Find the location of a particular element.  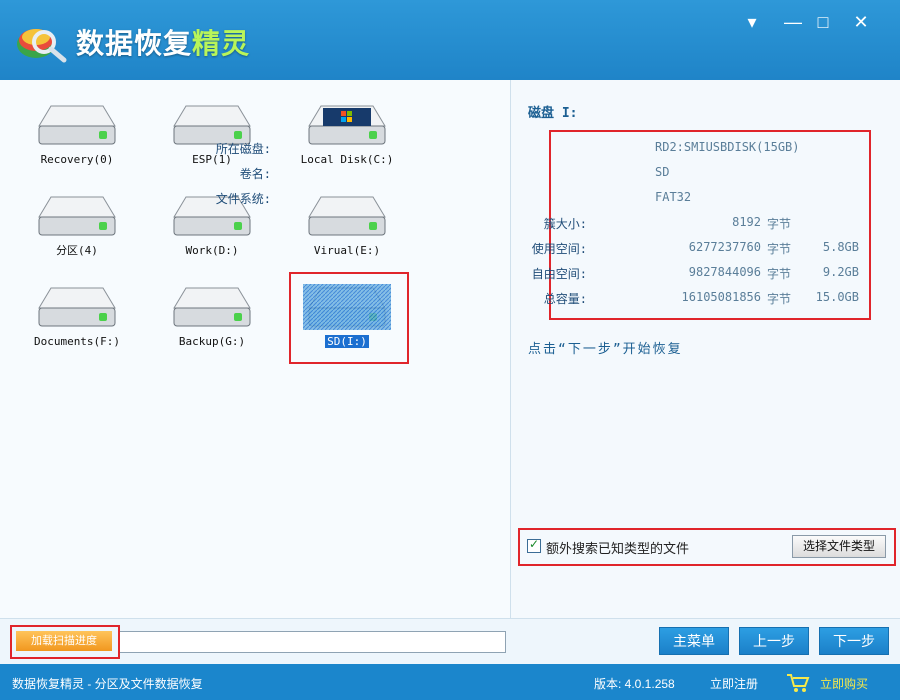

minimize-button: — is located at coordinates (793, 22).